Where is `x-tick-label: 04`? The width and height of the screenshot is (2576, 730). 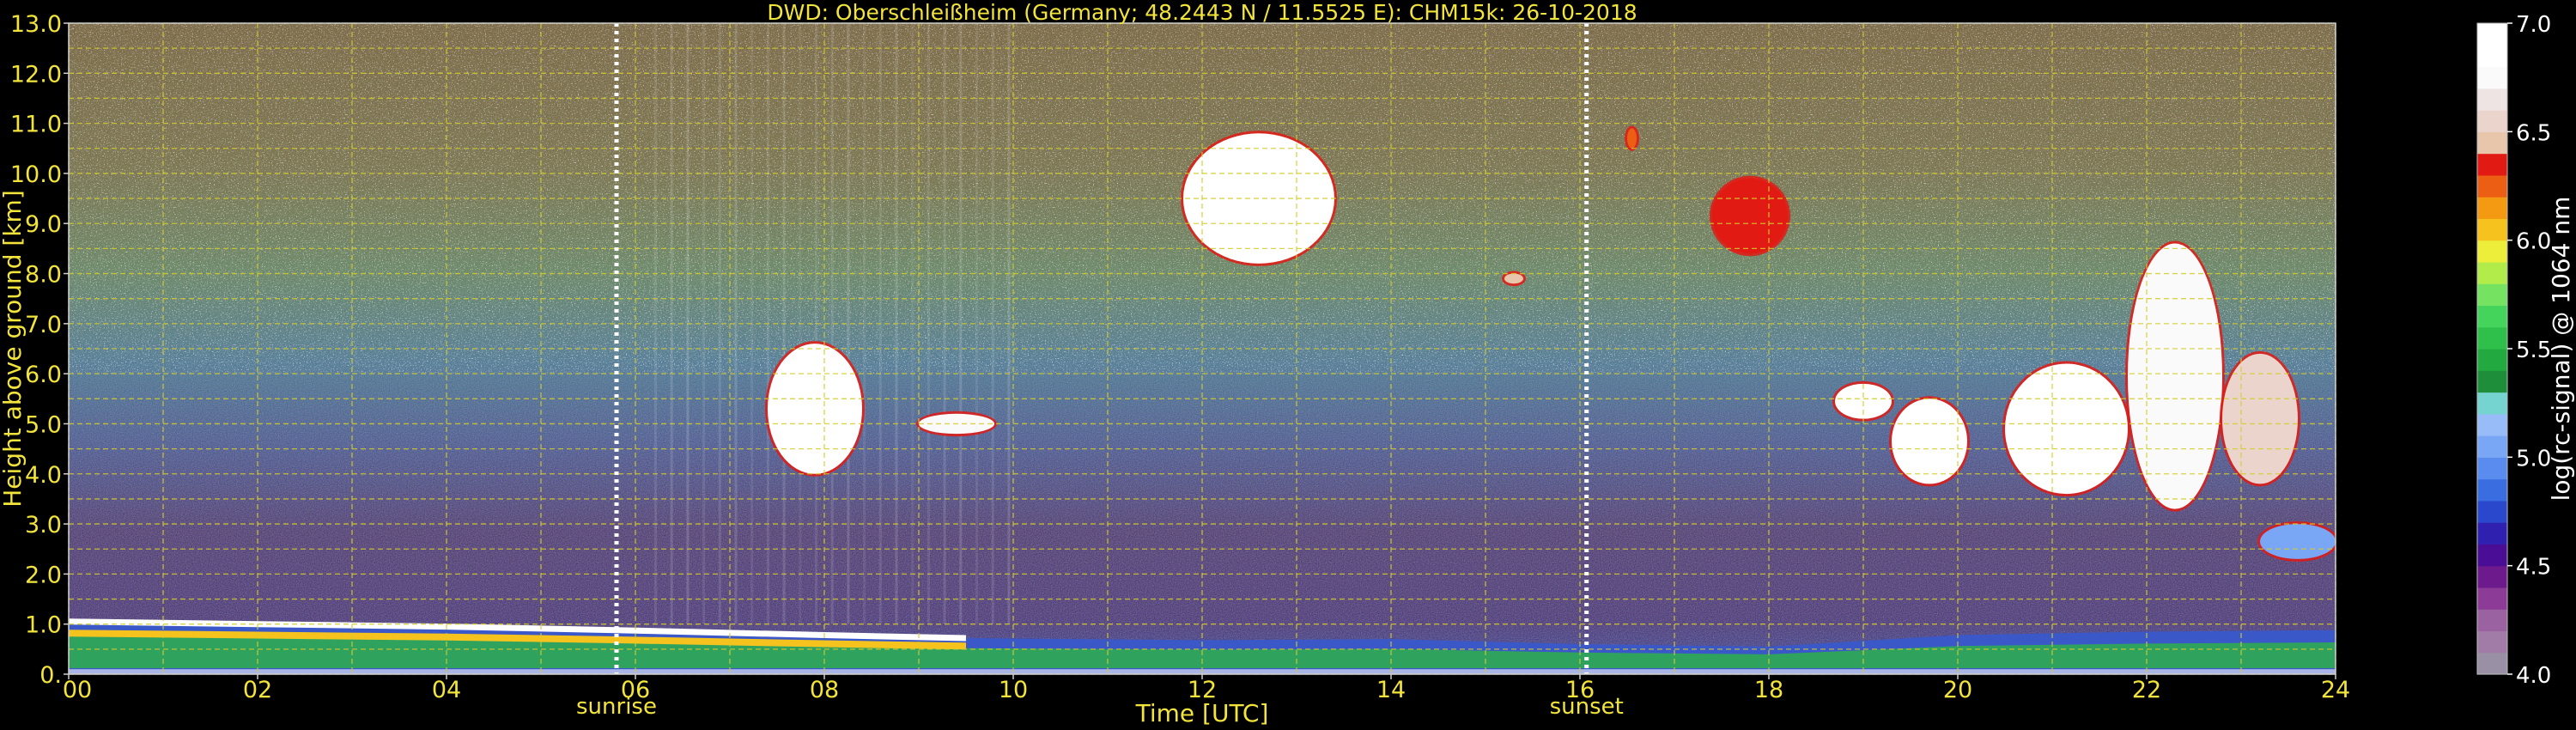
x-tick-label: 04 is located at coordinates (446, 690).